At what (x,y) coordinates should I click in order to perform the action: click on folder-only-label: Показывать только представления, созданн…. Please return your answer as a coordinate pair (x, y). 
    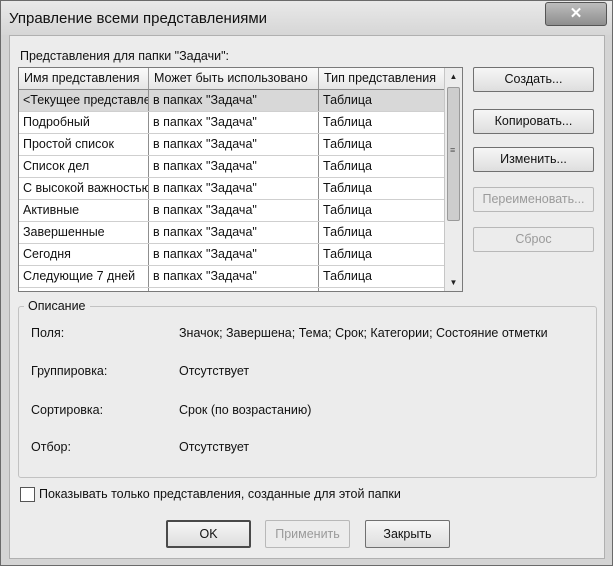
    Looking at the image, I should click on (220, 494).